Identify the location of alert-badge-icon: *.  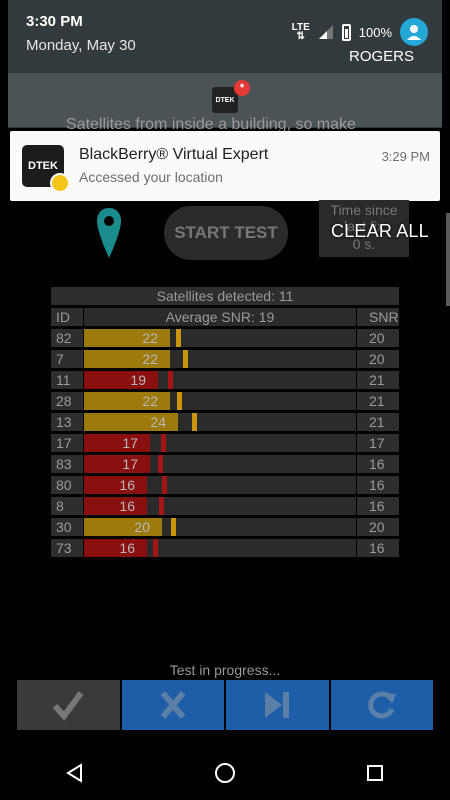
(242, 88).